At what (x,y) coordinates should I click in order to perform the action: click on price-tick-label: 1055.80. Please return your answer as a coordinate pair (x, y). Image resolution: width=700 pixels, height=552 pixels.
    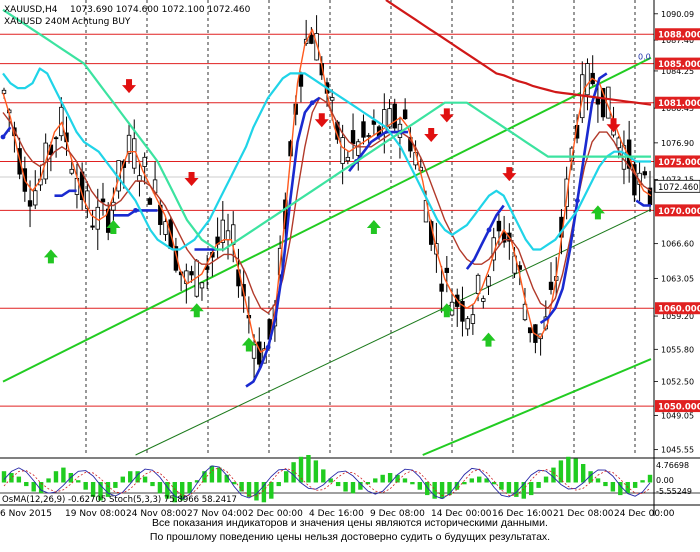
    Looking at the image, I should click on (677, 349).